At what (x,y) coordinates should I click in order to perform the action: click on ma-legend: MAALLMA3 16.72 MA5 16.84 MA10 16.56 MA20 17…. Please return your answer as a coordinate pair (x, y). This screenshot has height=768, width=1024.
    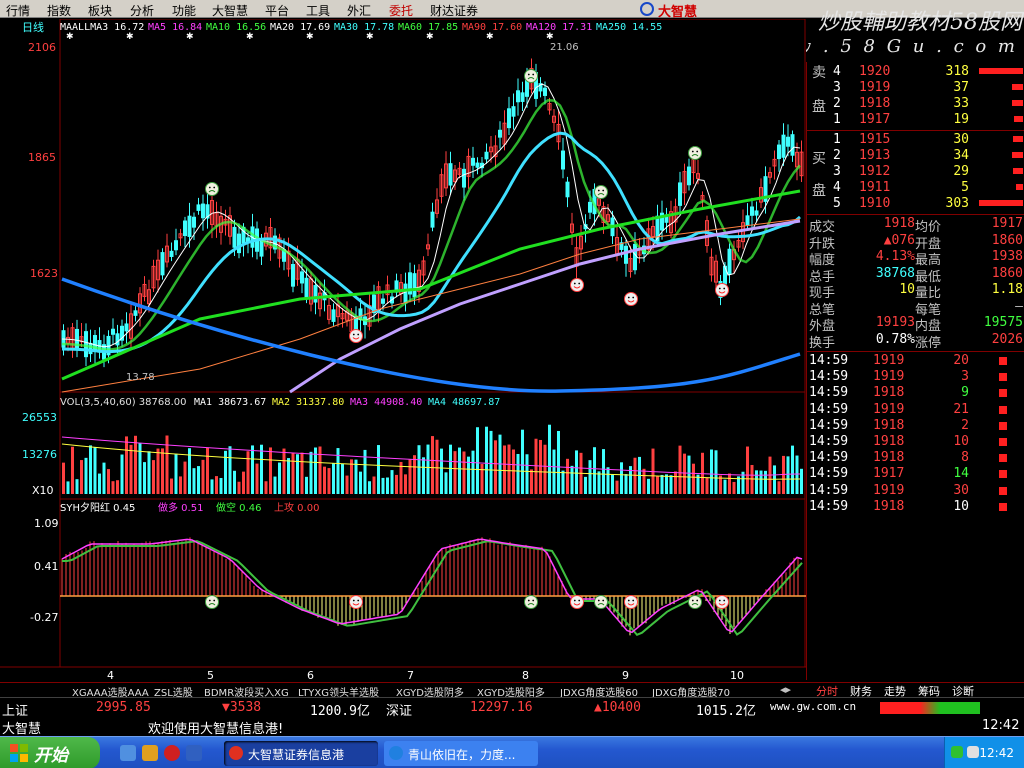
    Looking at the image, I should click on (361, 32).